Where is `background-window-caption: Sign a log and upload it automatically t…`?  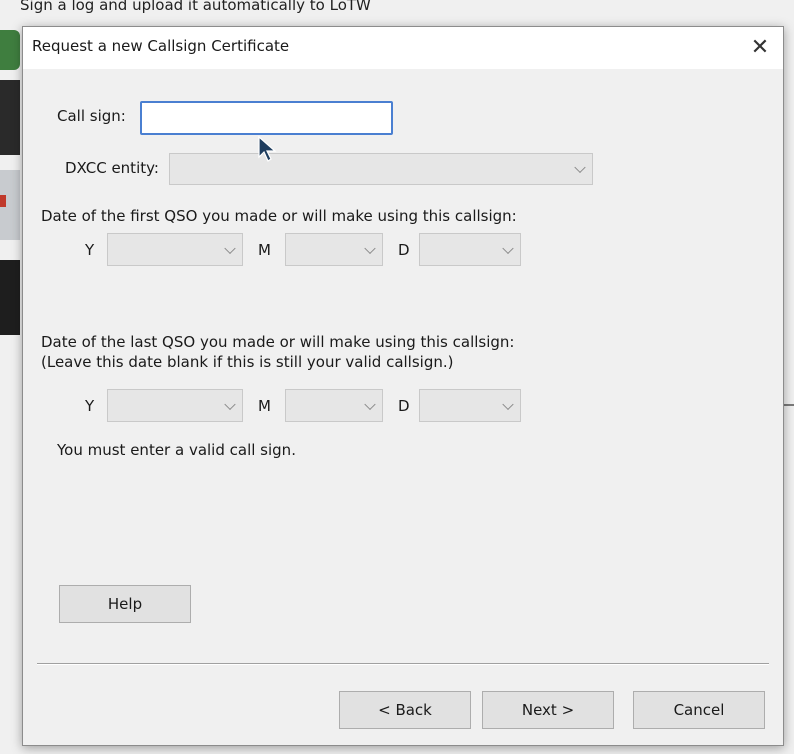 background-window-caption: Sign a log and upload it automatically t… is located at coordinates (195, 7).